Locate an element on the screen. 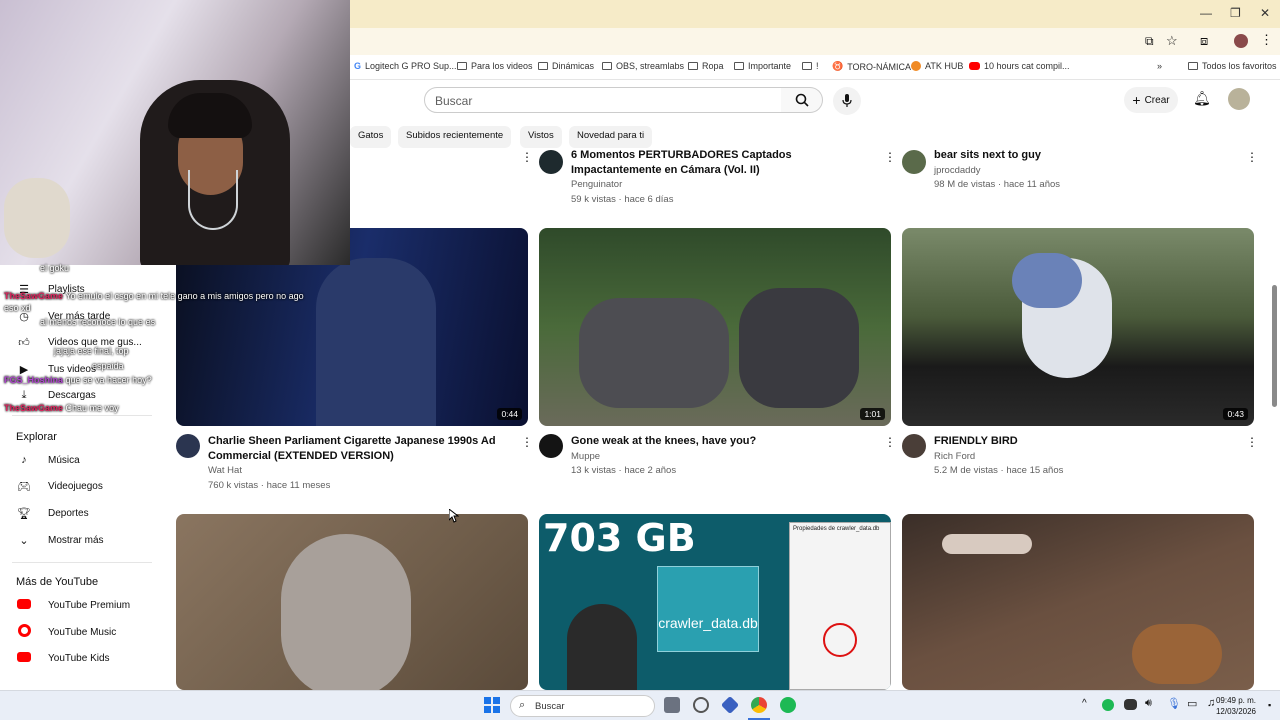 The image size is (1280, 720). chevron-up-icon: ^ is located at coordinates (1084, 703).